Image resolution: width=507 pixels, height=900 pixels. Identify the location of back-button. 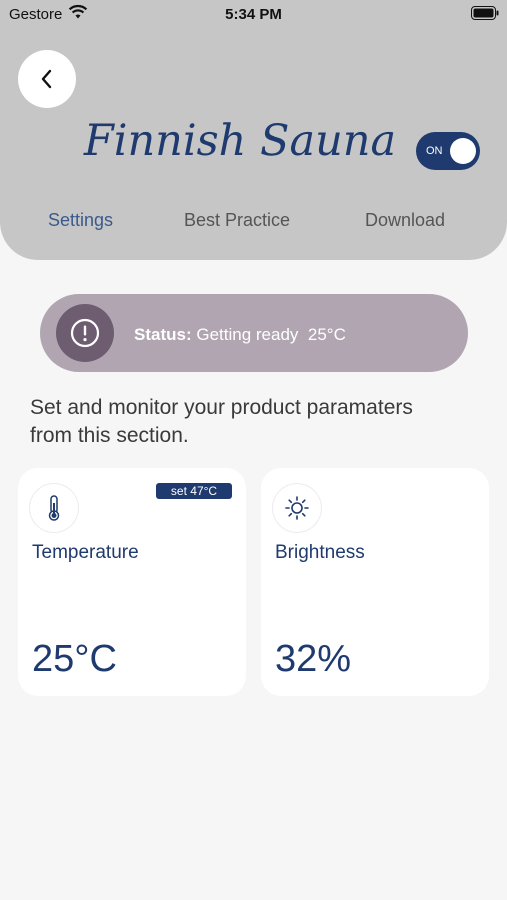
(47, 79).